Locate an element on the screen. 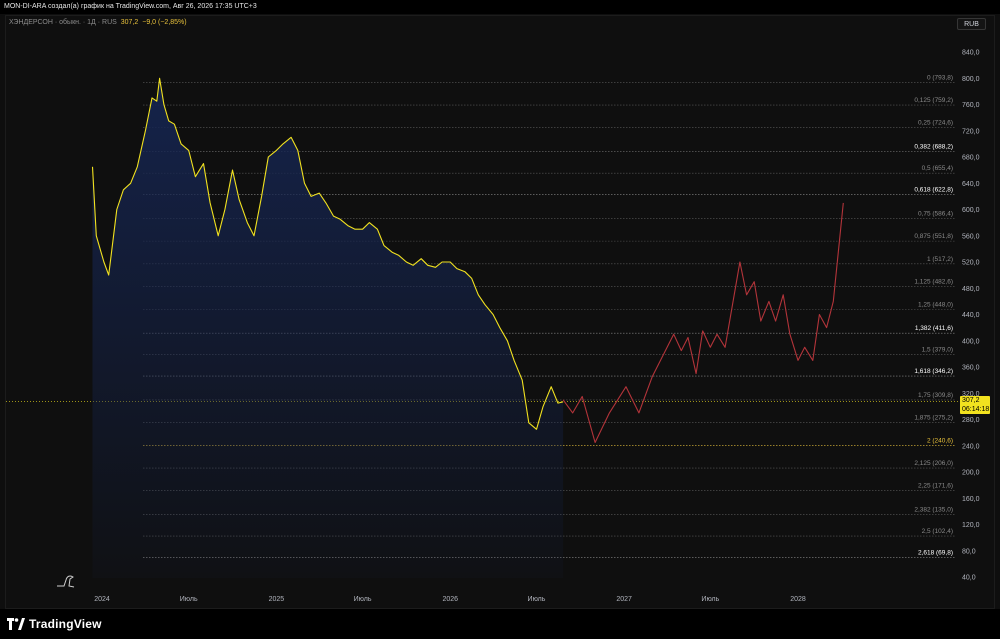 The width and height of the screenshot is (1000, 639). x-axis-tick-label: 2025 is located at coordinates (277, 599).